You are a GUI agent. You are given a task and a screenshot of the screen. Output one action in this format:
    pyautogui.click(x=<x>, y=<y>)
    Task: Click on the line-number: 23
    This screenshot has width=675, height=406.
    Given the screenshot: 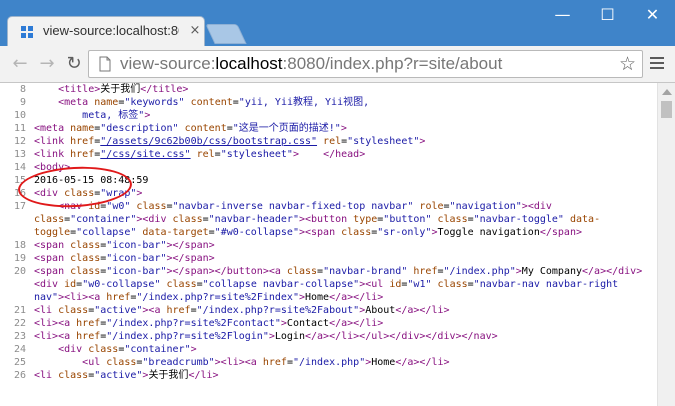 What is the action you would take?
    pyautogui.click(x=19, y=336)
    